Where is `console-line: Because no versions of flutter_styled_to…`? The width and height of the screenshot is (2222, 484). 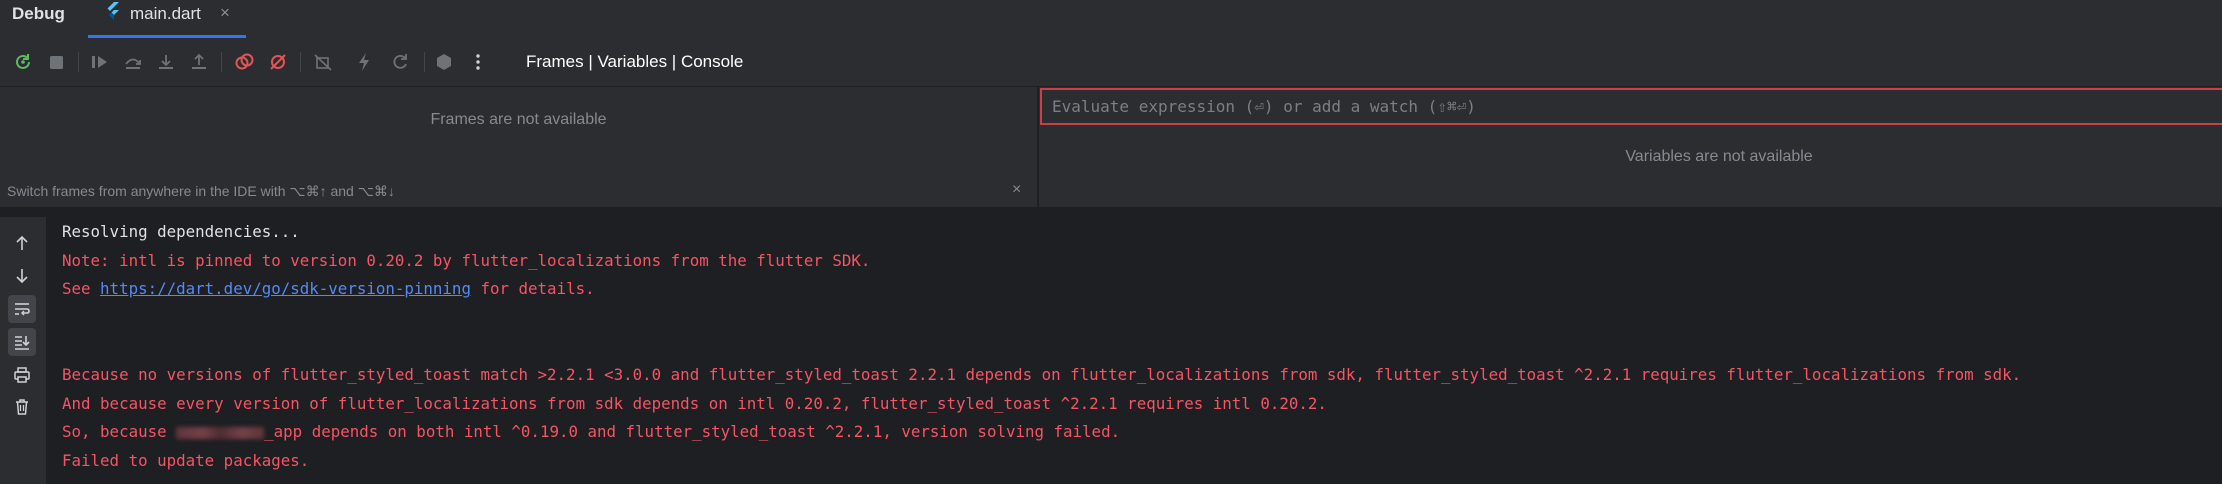
console-line: Because no versions of flutter_styled_to… is located at coordinates (1042, 374).